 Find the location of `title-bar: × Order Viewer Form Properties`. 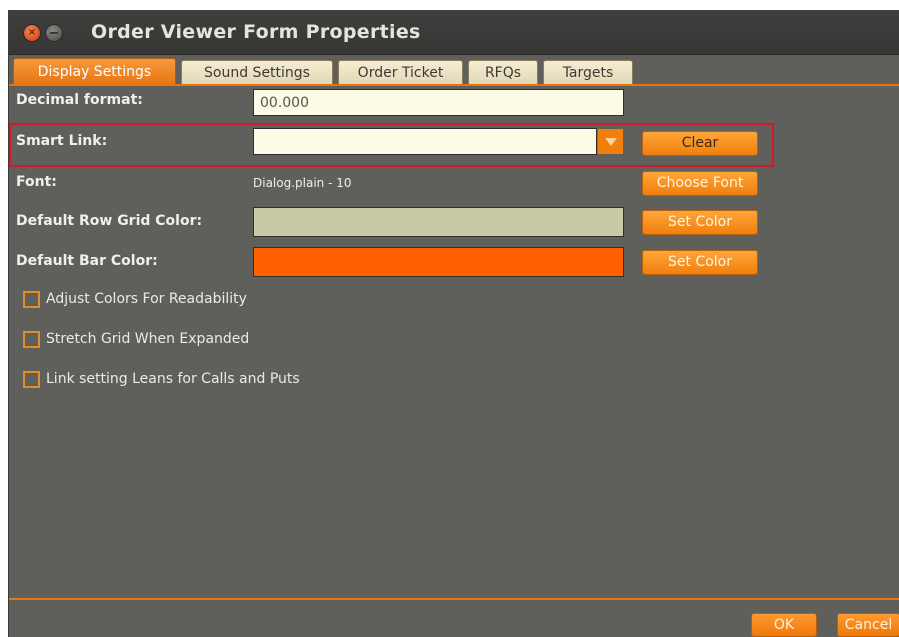

title-bar: × Order Viewer Form Properties is located at coordinates (454, 32).